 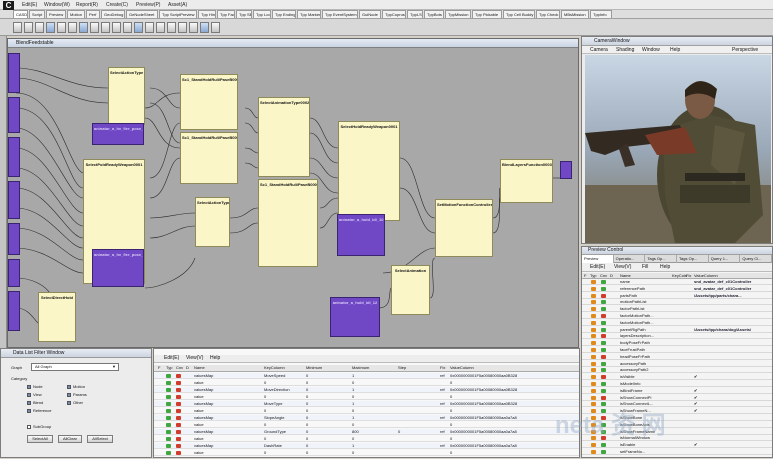 I want to click on category-view-checkbox: View, so click(x=34, y=394).